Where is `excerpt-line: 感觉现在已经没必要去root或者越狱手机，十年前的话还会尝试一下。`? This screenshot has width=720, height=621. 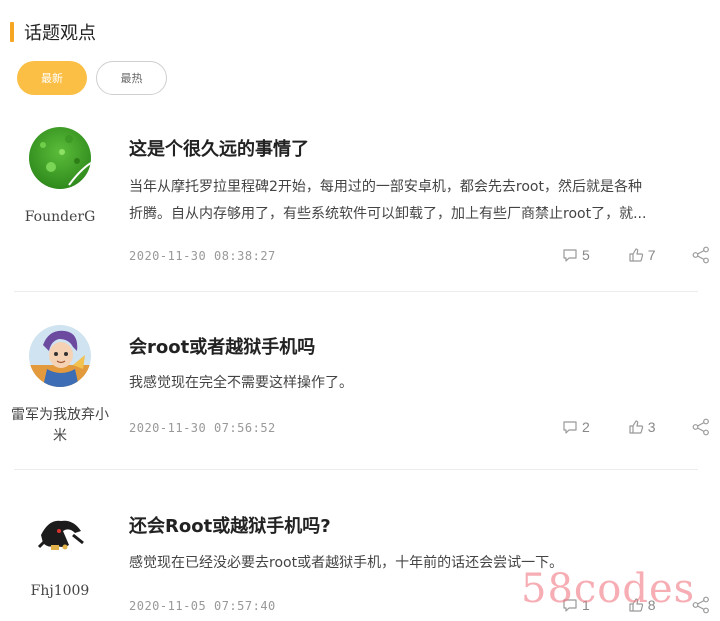
excerpt-line: 感觉现在已经没必要去root或者越狱手机，十年前的话还会尝试一下。 is located at coordinates (346, 563).